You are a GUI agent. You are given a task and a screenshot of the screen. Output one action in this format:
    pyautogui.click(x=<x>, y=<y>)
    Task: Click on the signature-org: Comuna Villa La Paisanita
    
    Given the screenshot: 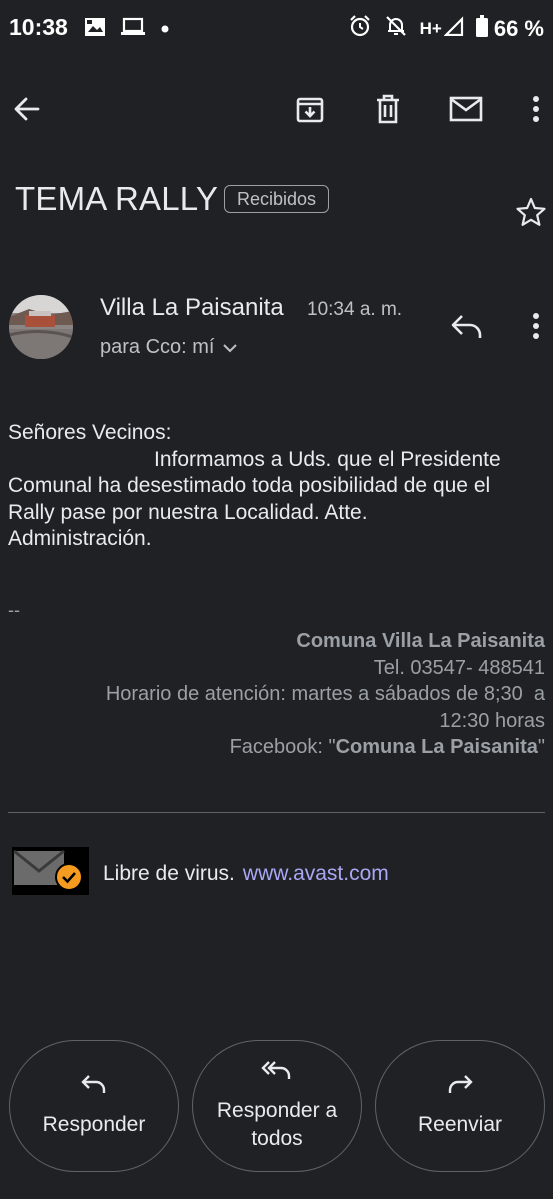 What is the action you would take?
    pyautogui.click(x=420, y=641)
    